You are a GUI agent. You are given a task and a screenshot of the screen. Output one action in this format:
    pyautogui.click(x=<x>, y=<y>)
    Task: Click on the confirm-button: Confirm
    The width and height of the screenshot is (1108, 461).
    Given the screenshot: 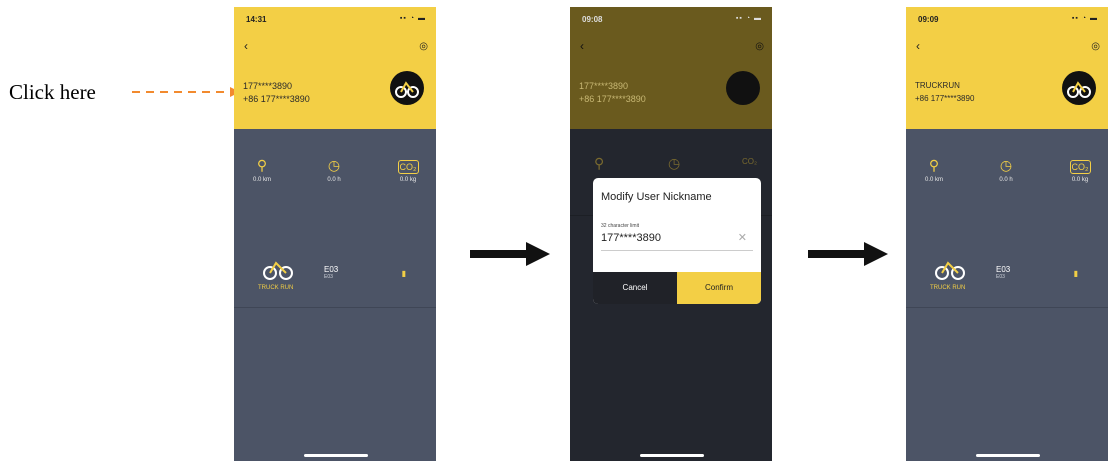 What is the action you would take?
    pyautogui.click(x=719, y=288)
    